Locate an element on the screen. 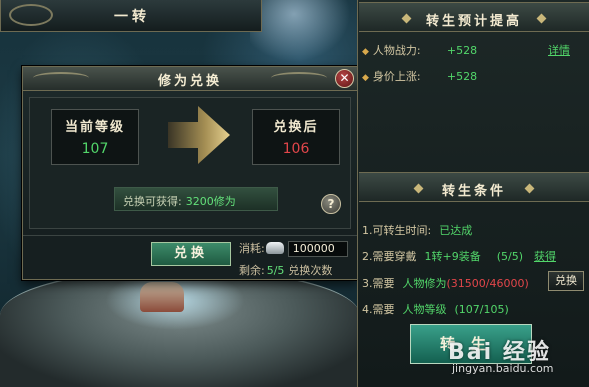  current-level-label: 当前等级 is located at coordinates (94, 127).